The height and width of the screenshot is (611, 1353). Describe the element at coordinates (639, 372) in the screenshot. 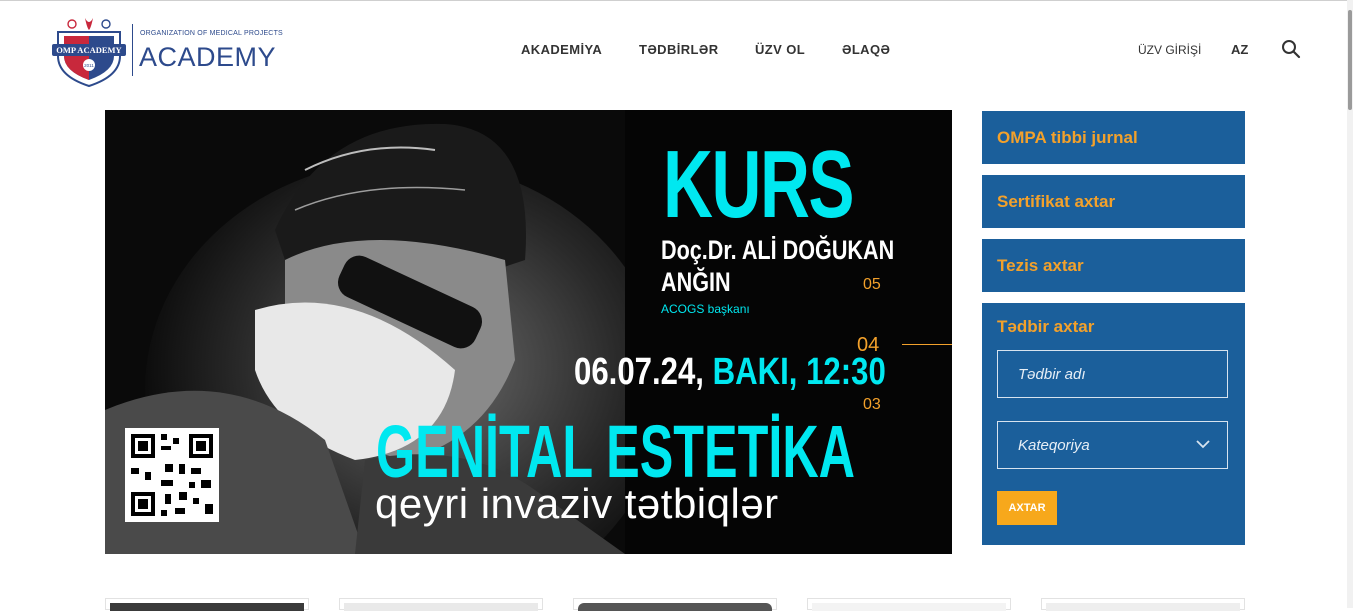

I see `banner-date-part: 06.07.24,` at that location.